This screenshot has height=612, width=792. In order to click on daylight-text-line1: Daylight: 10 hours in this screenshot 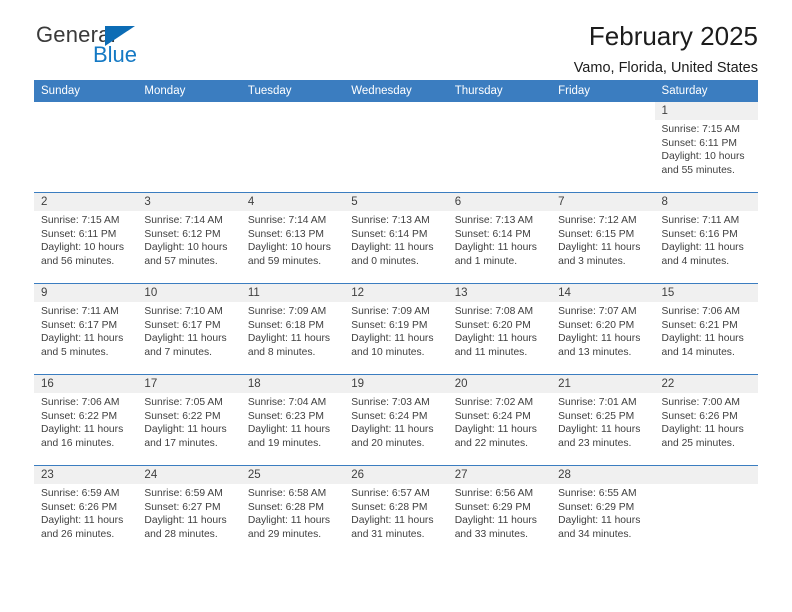, I will do `click(289, 248)`.